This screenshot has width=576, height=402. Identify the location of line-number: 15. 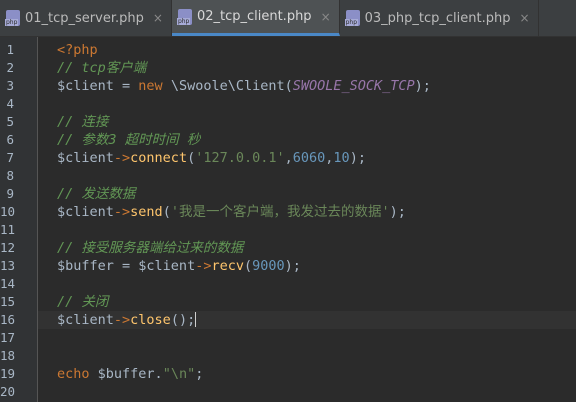
(8, 301).